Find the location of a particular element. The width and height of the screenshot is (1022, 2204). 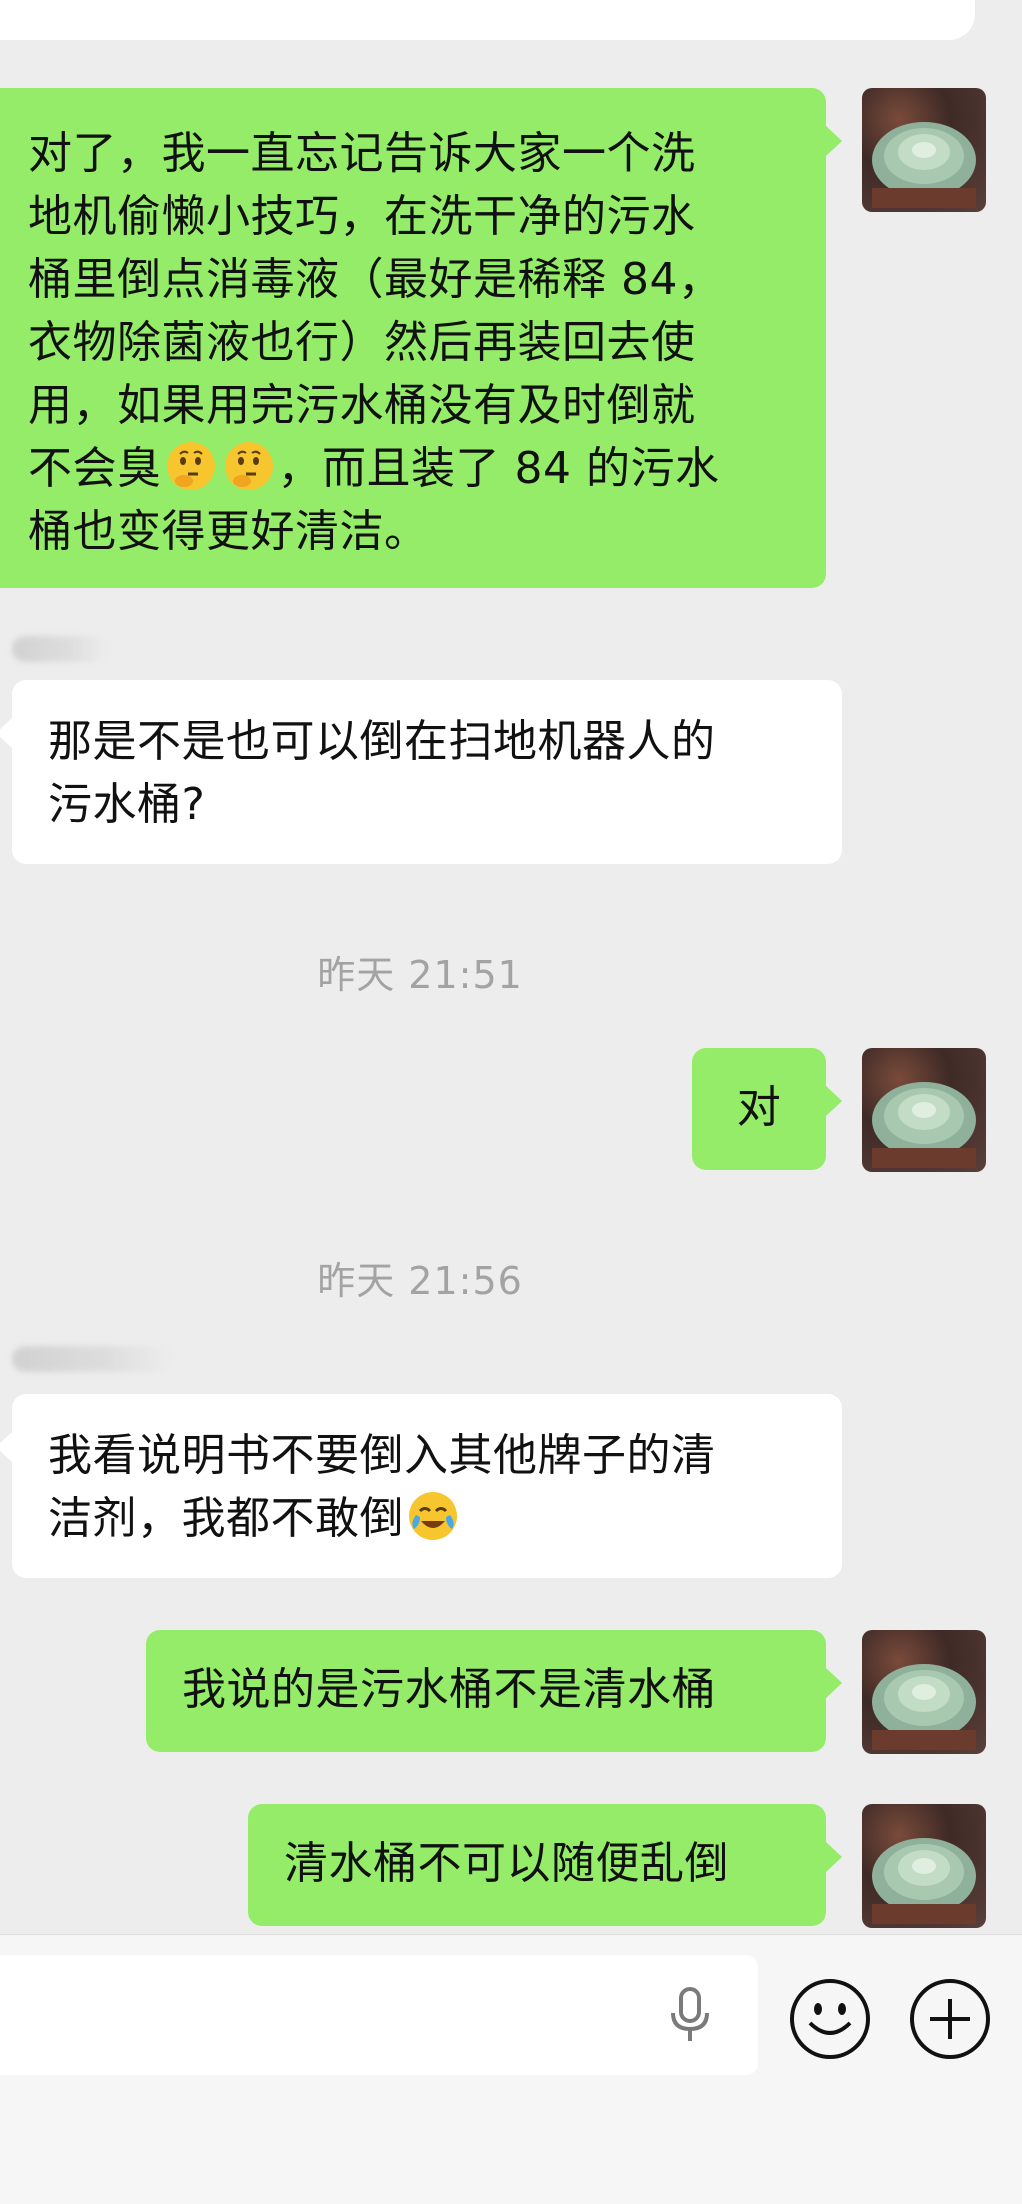

message-line: 桶也变得更好清洁。 is located at coordinates (228, 531).